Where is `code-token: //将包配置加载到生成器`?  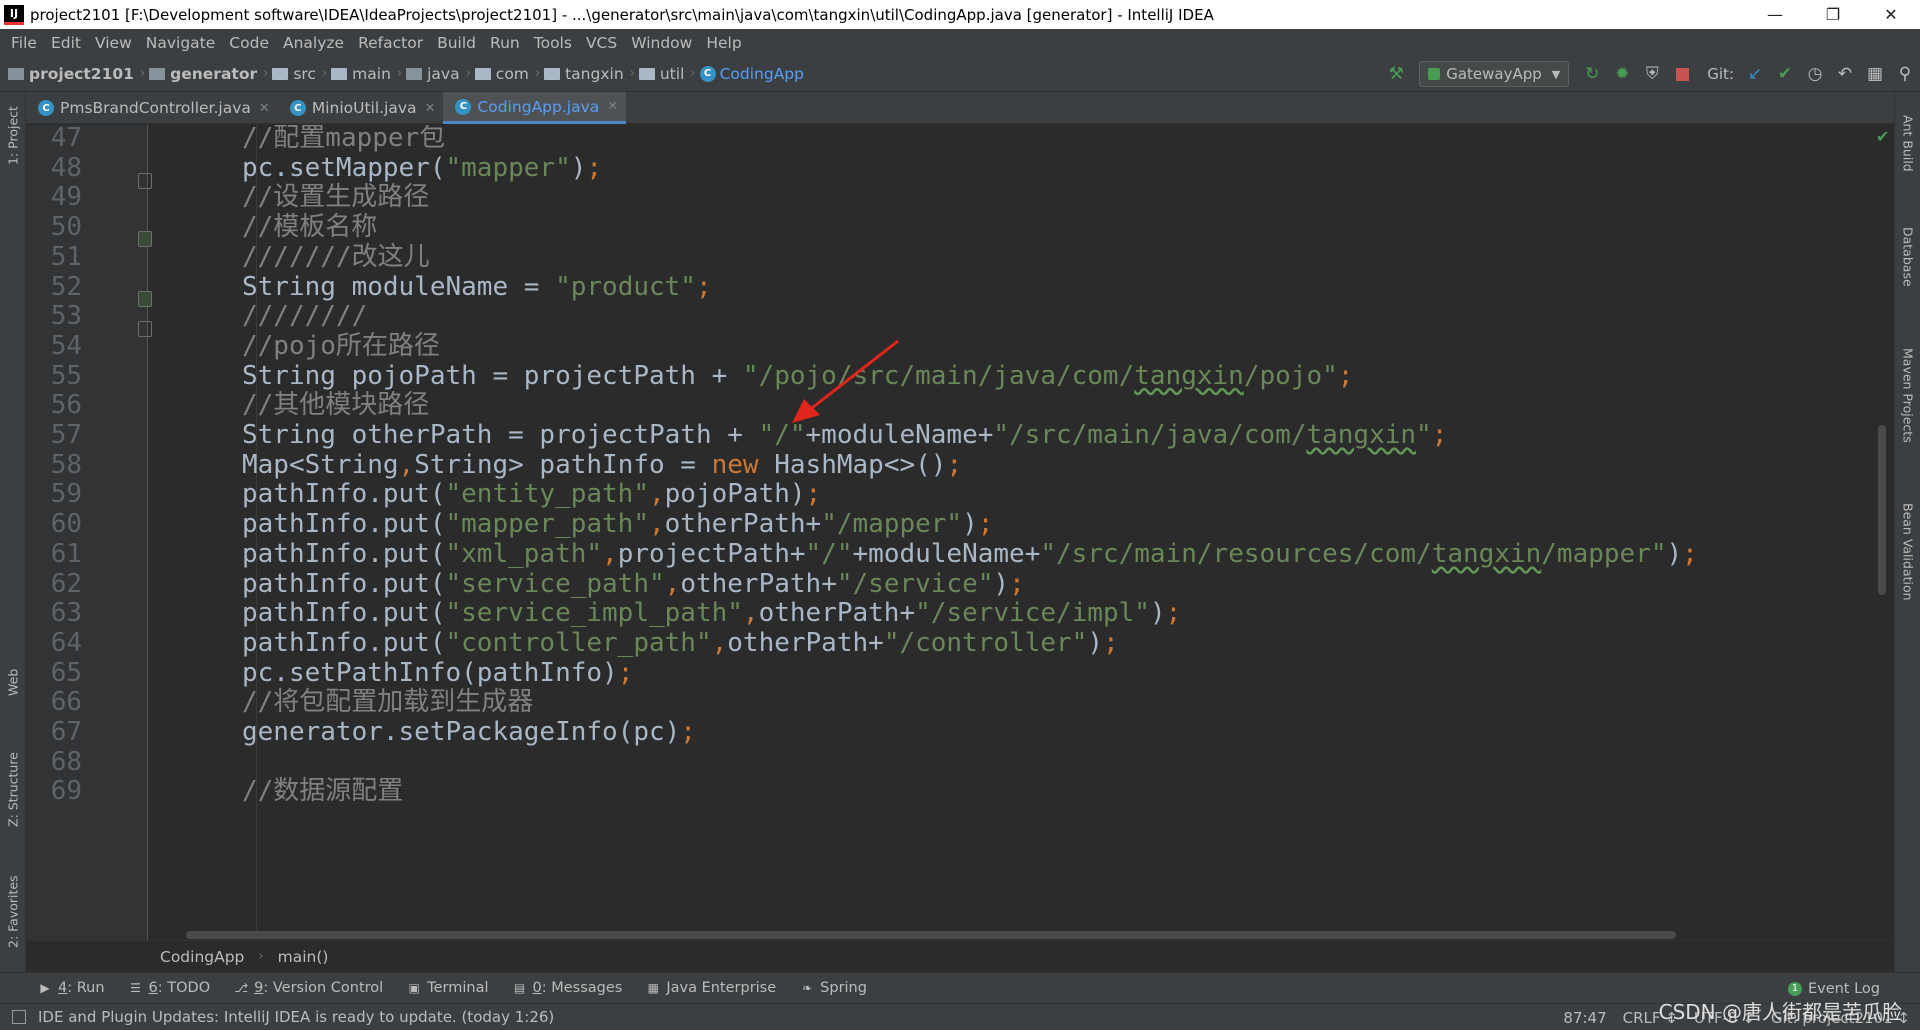 code-token: //将包配置加载到生成器 is located at coordinates (388, 702).